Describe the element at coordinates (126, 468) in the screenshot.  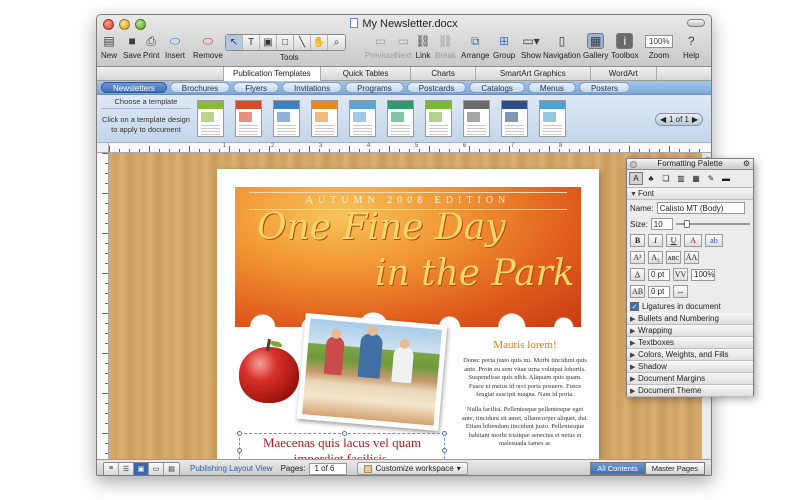
I see `outline-view-icon: ☰` at that location.